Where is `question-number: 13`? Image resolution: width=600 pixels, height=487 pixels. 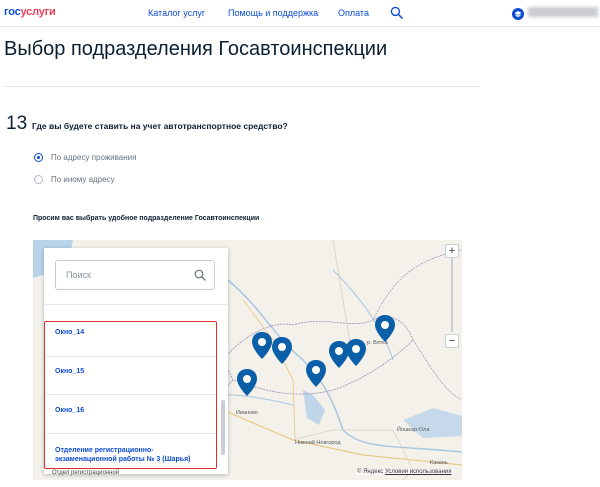 question-number: 13 is located at coordinates (17, 123).